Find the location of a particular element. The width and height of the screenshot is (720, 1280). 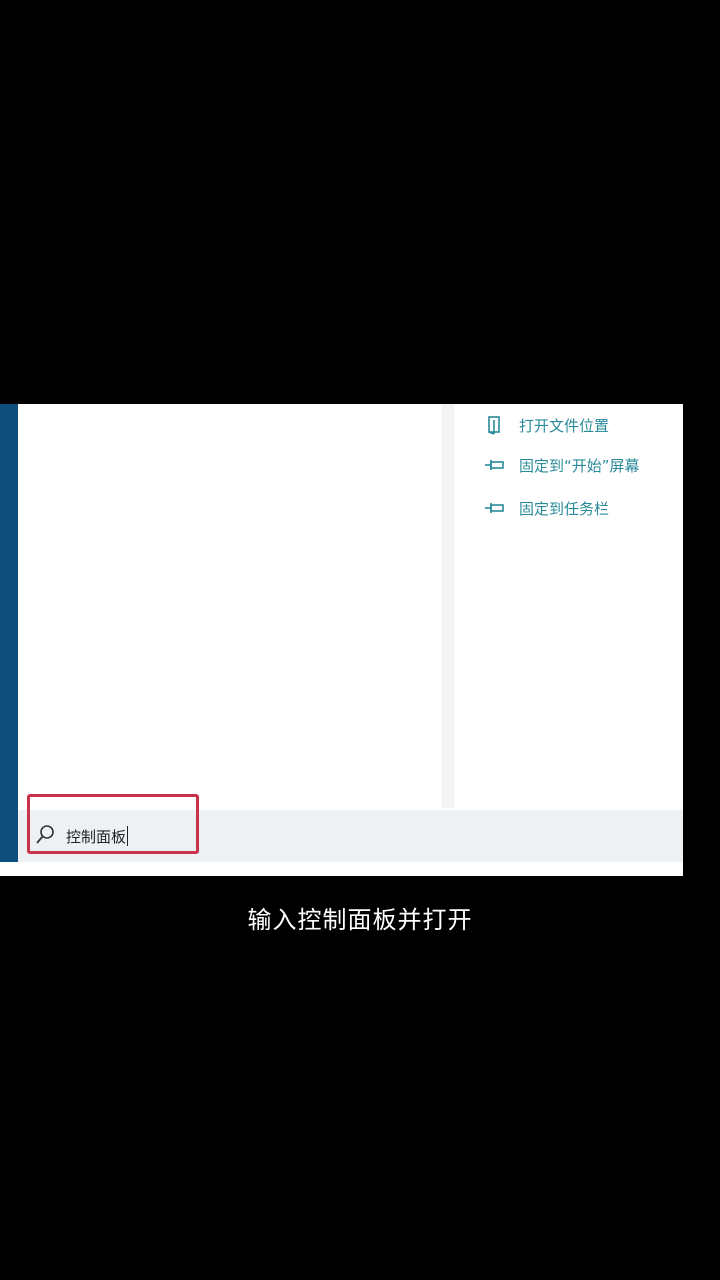

action-pin-to-taskbar: 固定到任务栏 is located at coordinates (546, 508).